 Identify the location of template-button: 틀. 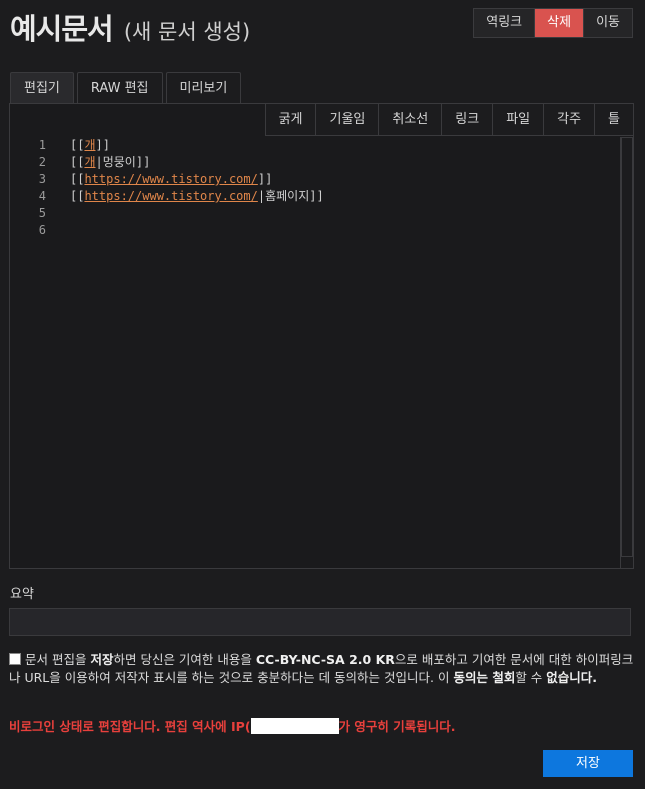
(613, 120).